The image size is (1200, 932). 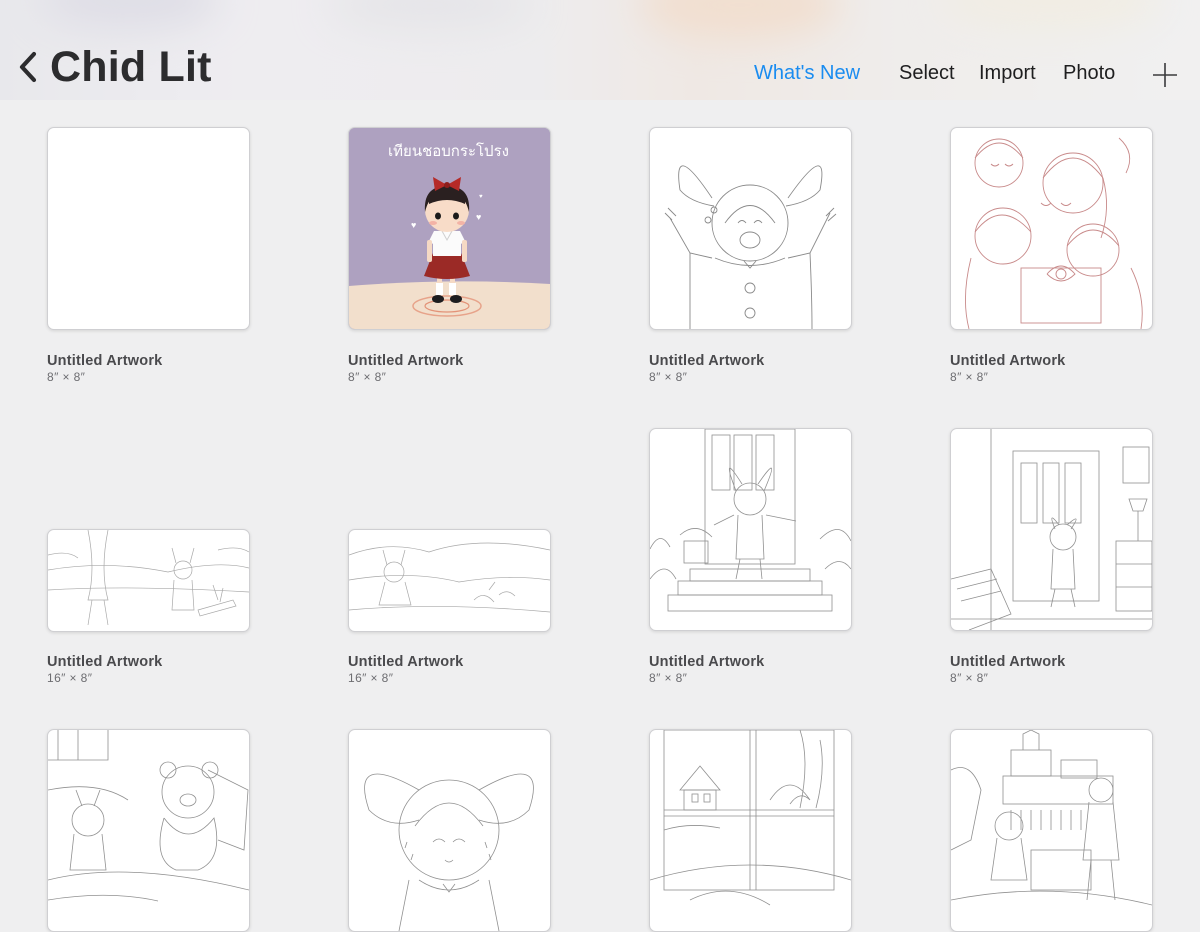 What do you see at coordinates (28, 67) in the screenshot?
I see `chevron-left-icon` at bounding box center [28, 67].